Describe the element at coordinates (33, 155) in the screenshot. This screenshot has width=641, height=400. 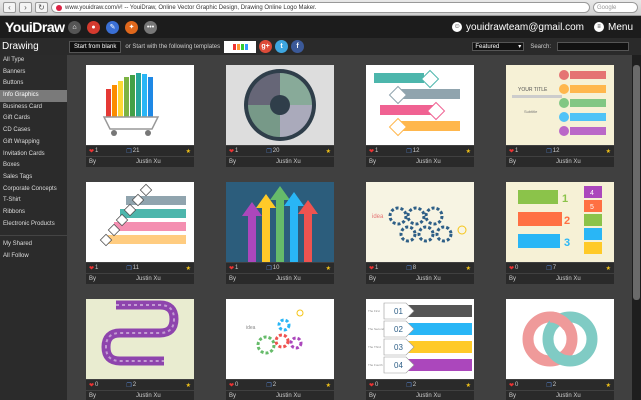
I see `sidebar-item-invitation-cards: Invitation Cards` at that location.